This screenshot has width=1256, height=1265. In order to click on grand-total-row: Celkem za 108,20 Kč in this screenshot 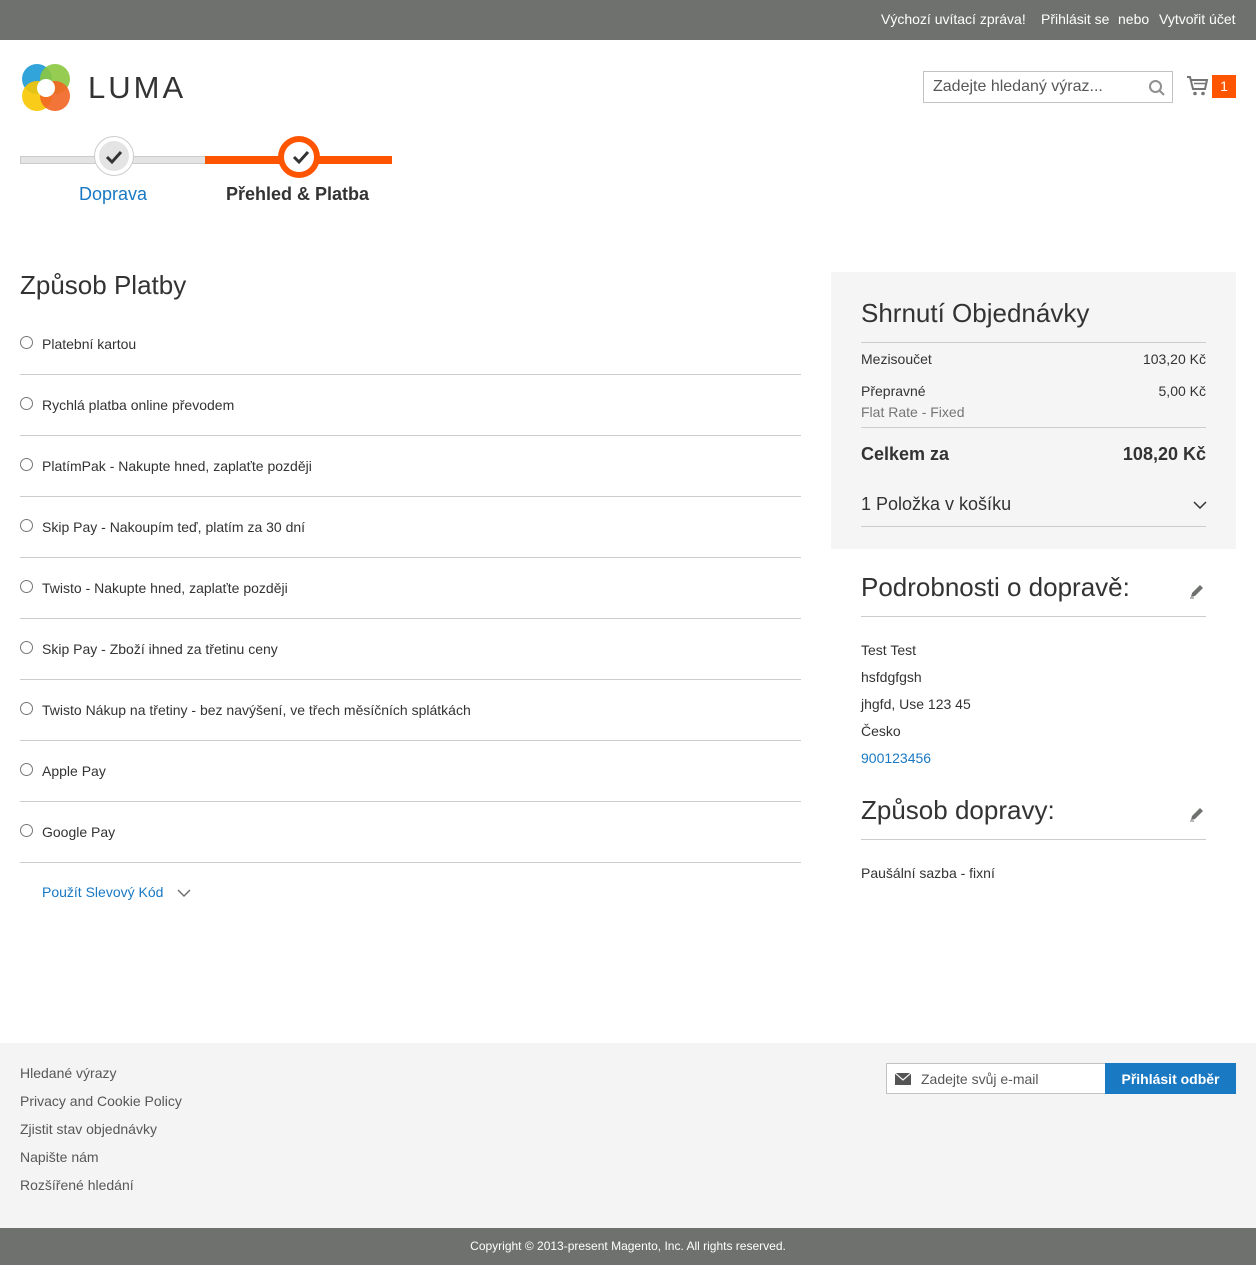, I will do `click(1033, 454)`.